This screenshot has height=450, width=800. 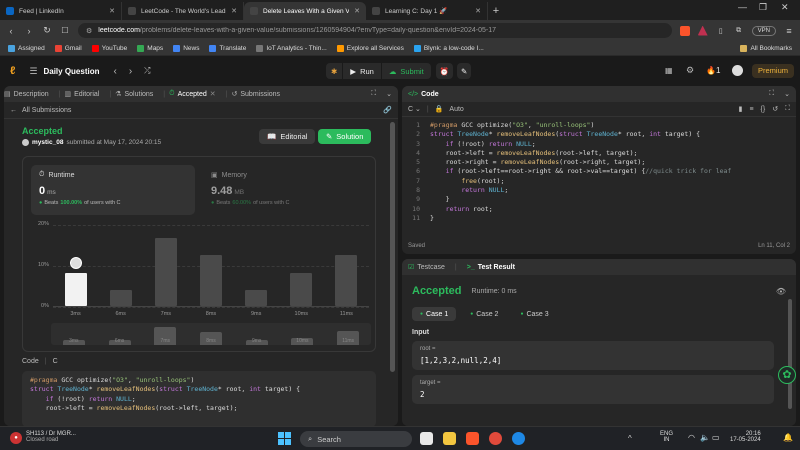 I want to click on code-line: return NULL;, so click(x=580, y=190).